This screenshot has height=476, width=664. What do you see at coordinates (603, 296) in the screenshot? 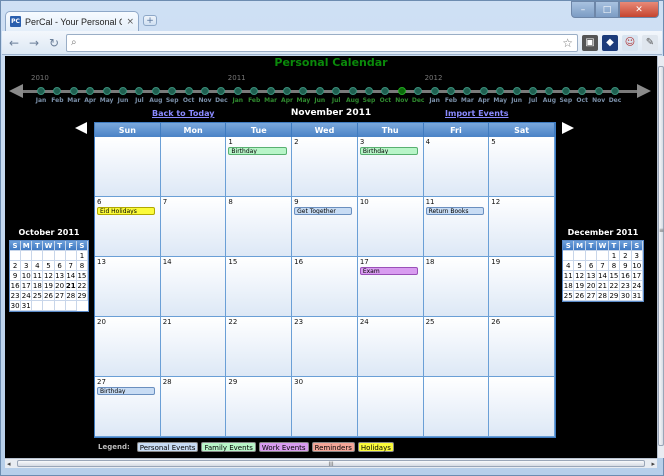
I see `mini-day: 28` at bounding box center [603, 296].